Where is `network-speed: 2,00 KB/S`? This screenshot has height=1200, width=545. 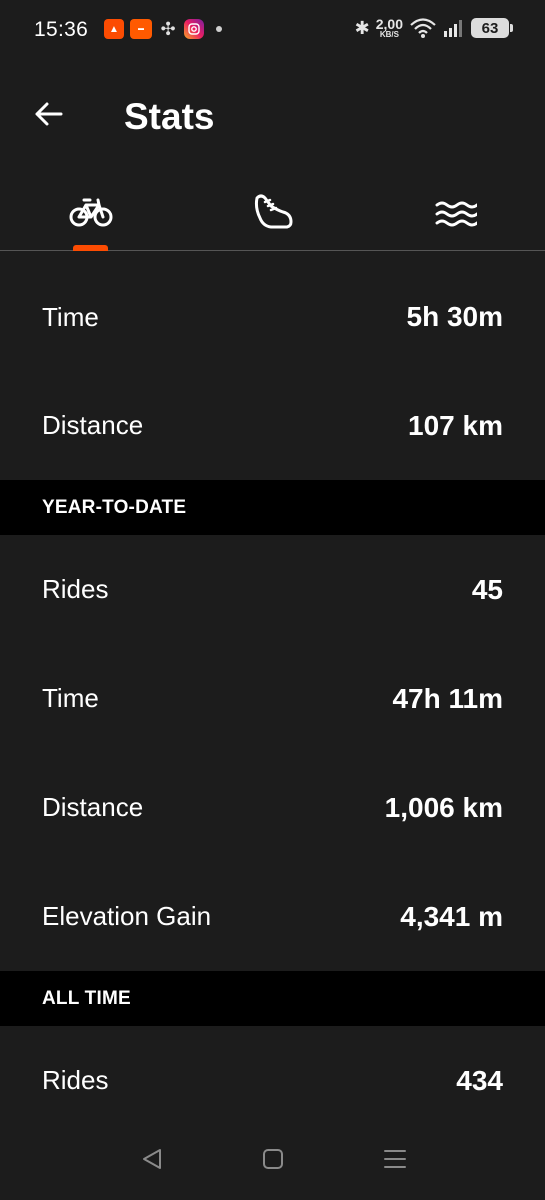 network-speed: 2,00 KB/S is located at coordinates (389, 28).